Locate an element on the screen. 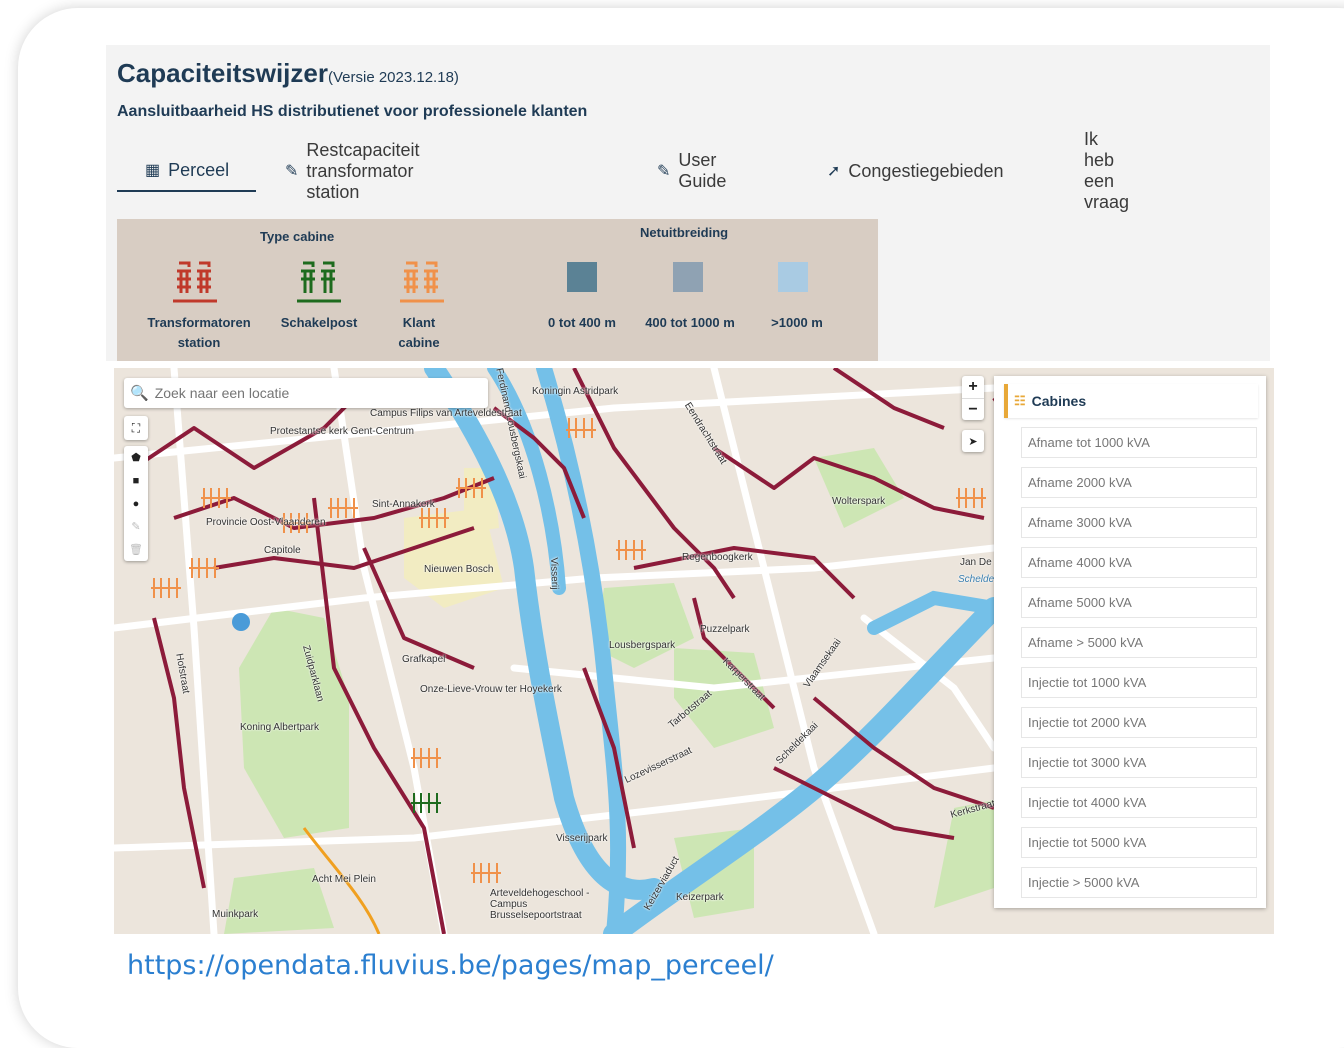  legend-line: cabine is located at coordinates (419, 342).